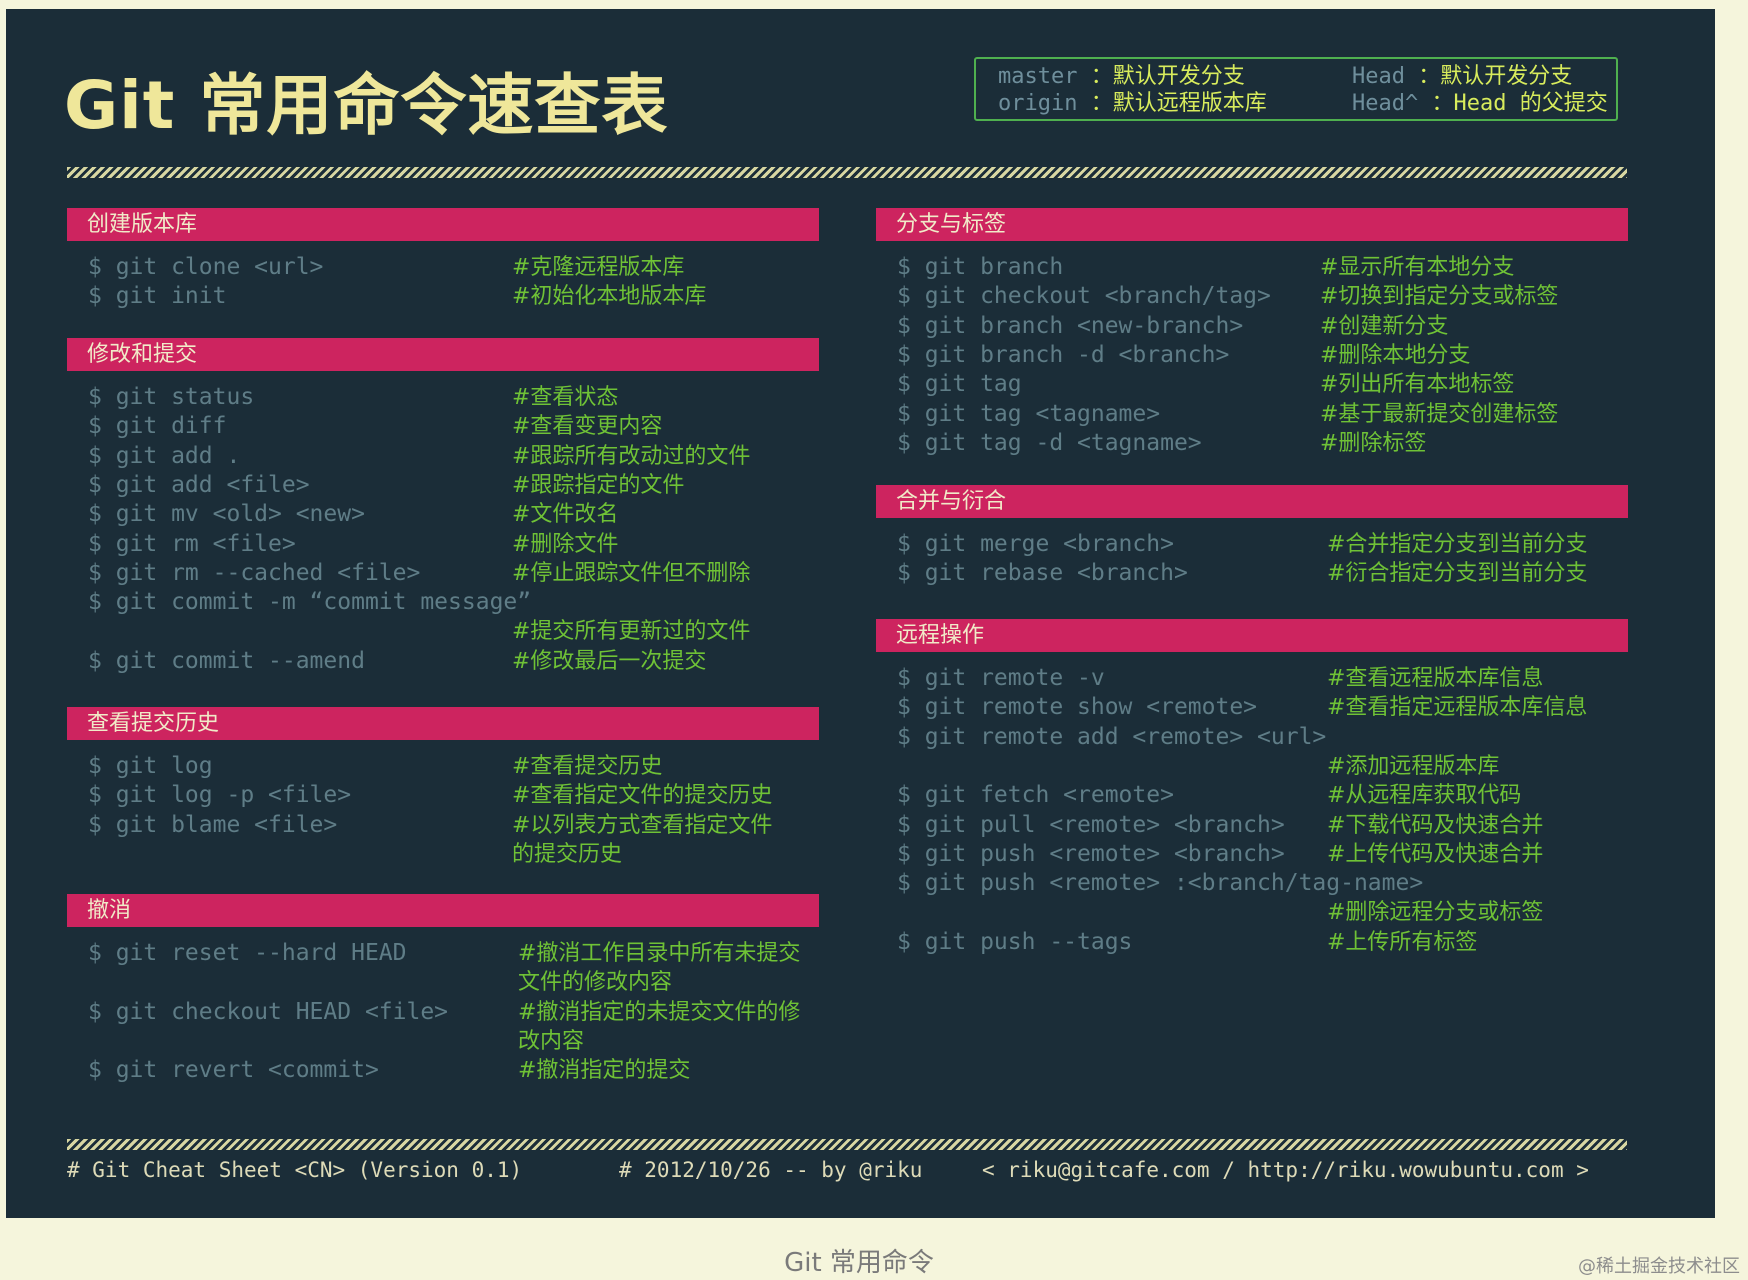 The image size is (1748, 1280). I want to click on command-text: $ git pull <remote> <branch>, so click(1091, 824).